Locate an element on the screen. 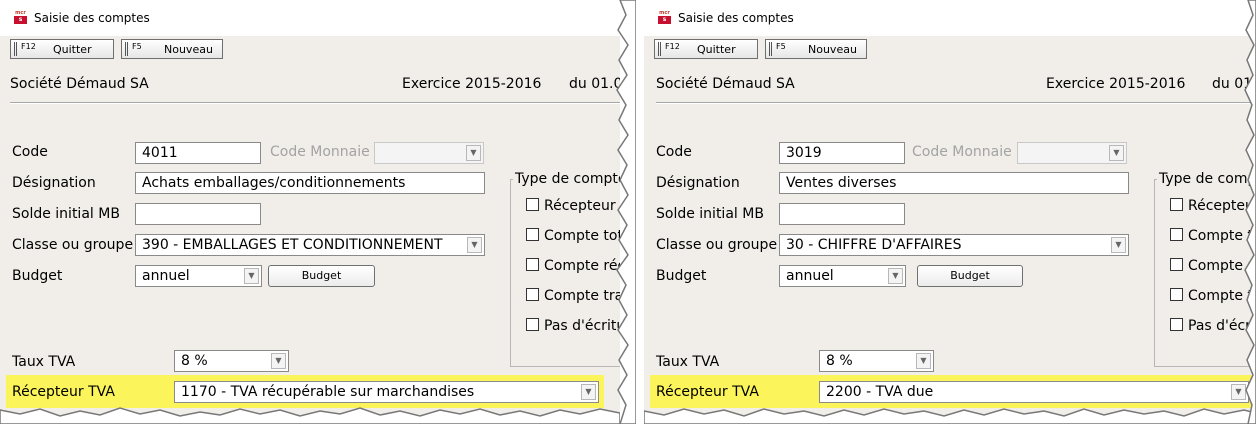 The image size is (1256, 424). code-field: 3019 is located at coordinates (842, 153).